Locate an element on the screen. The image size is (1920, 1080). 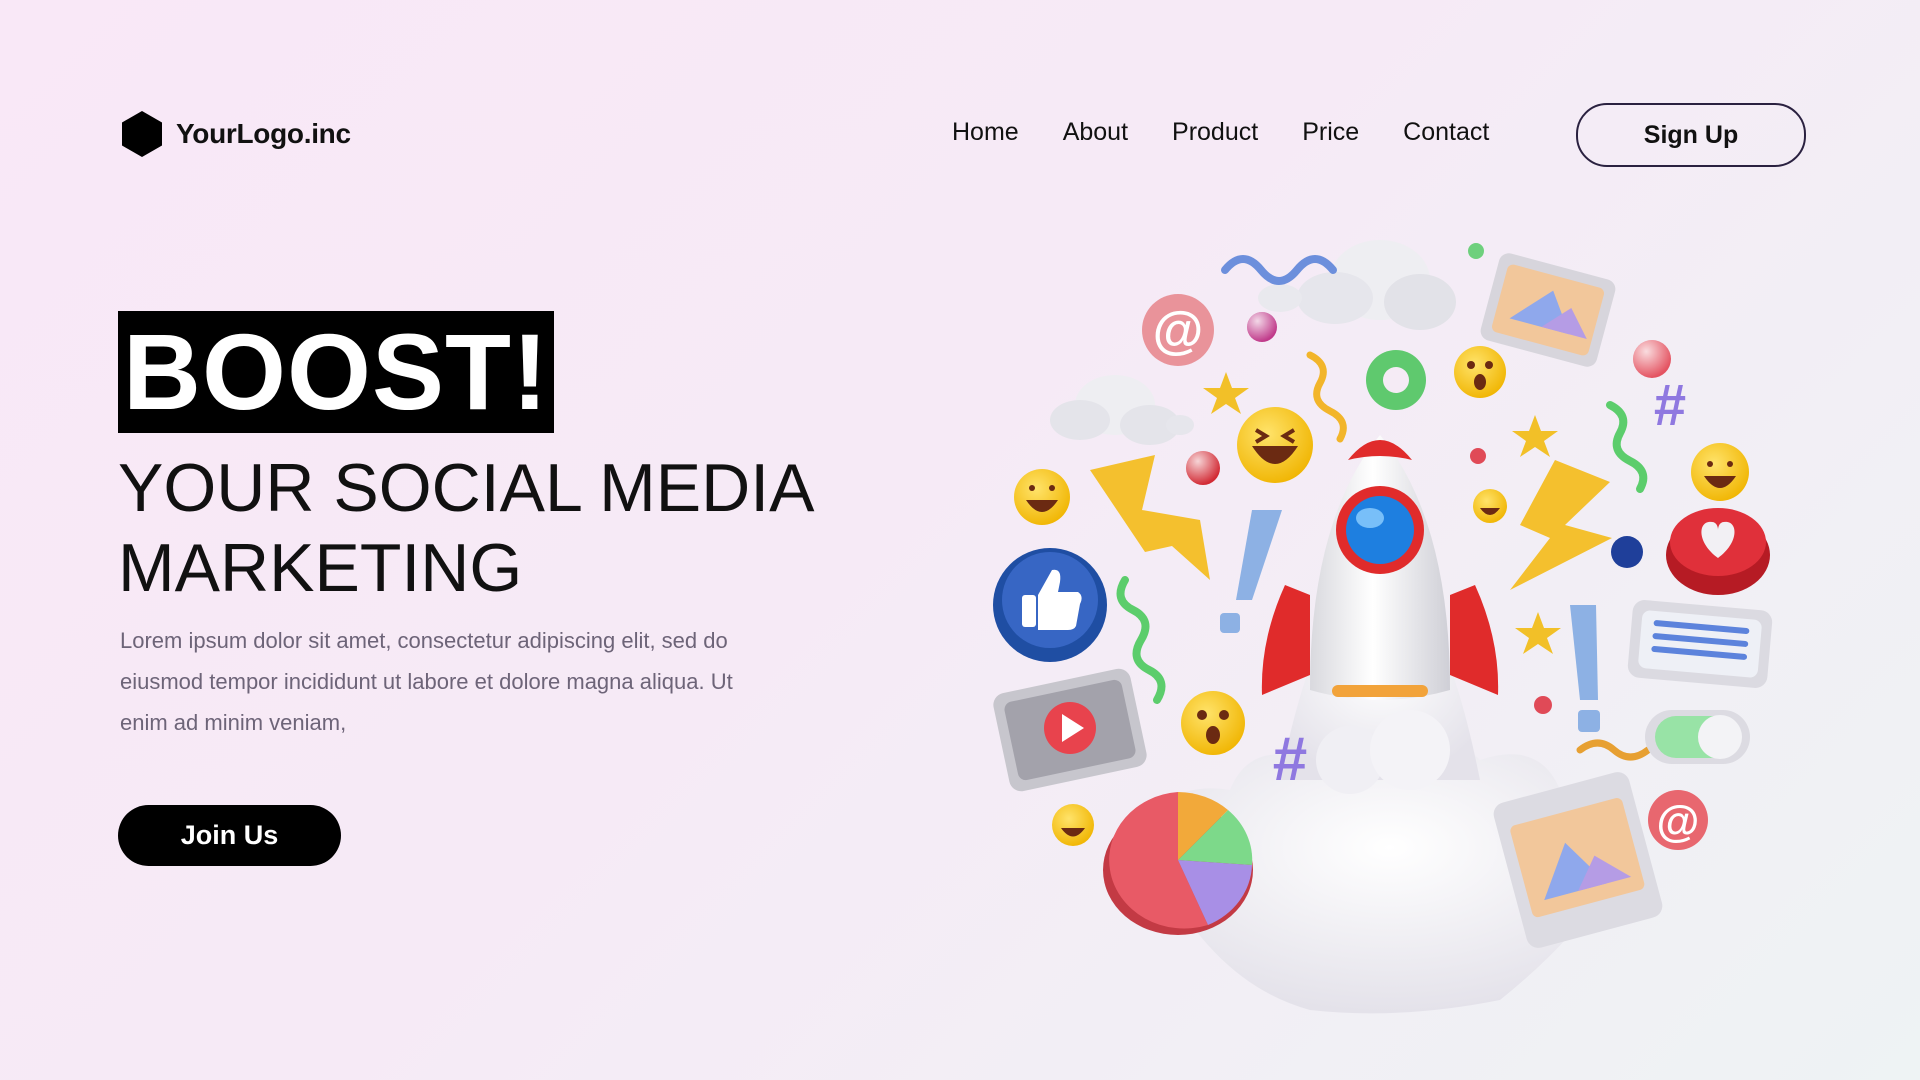
nav-price: Price is located at coordinates (1330, 132).